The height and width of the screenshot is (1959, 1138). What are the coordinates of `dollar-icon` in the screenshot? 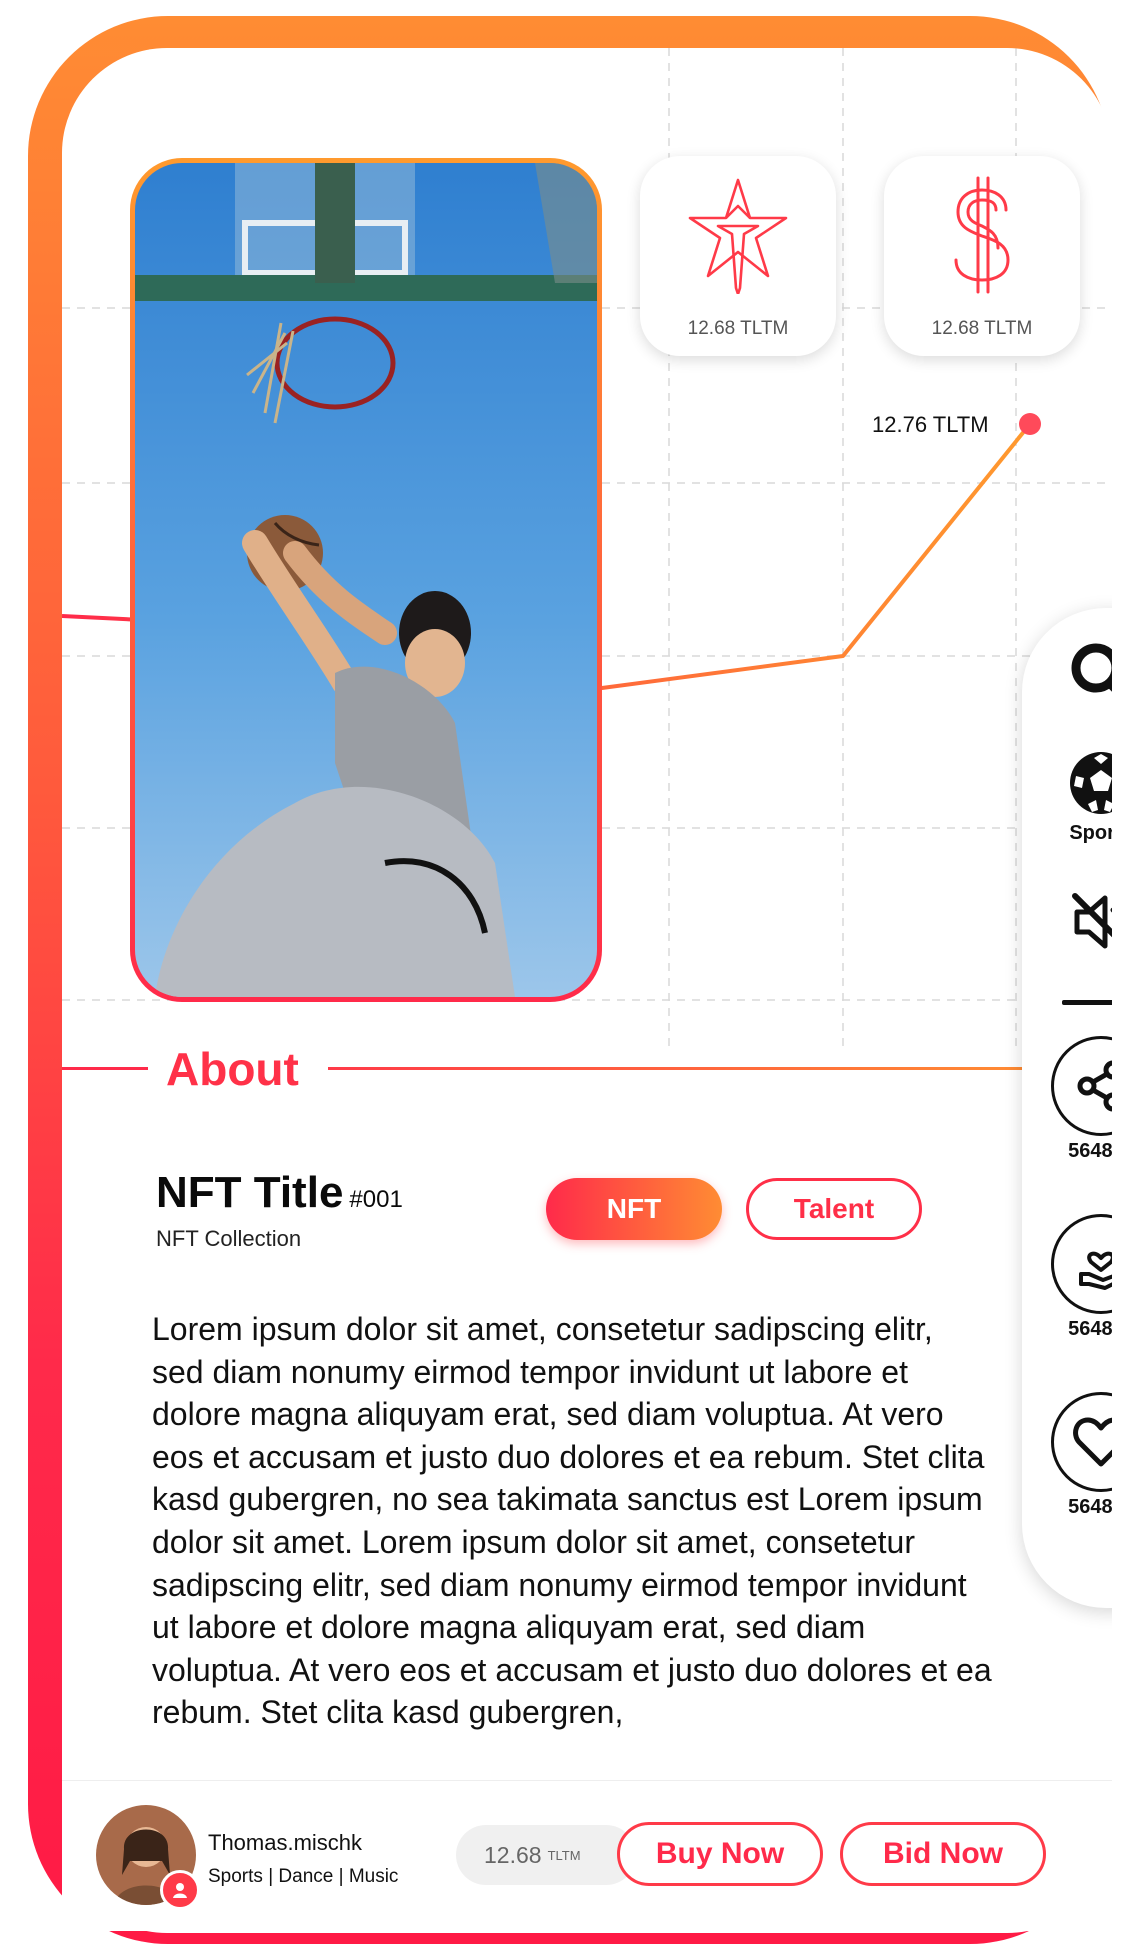 It's located at (982, 235).